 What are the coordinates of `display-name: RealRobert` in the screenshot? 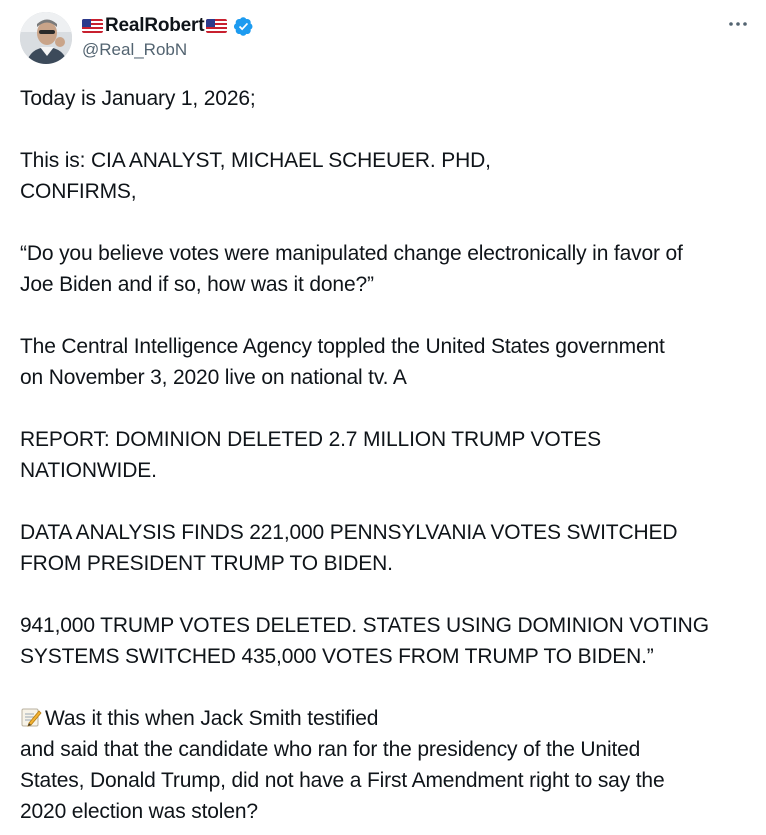 It's located at (155, 25).